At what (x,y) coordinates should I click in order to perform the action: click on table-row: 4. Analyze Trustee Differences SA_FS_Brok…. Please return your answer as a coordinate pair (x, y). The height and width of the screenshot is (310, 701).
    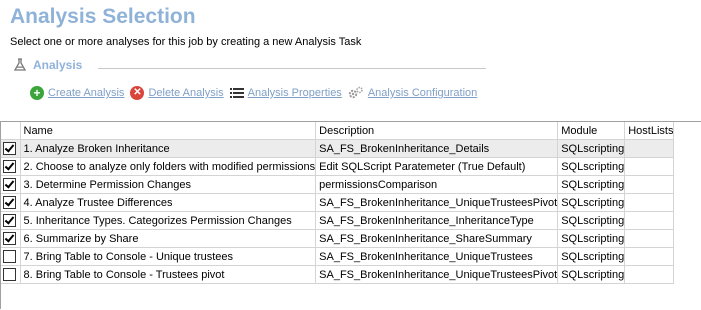
    Looking at the image, I should click on (337, 202).